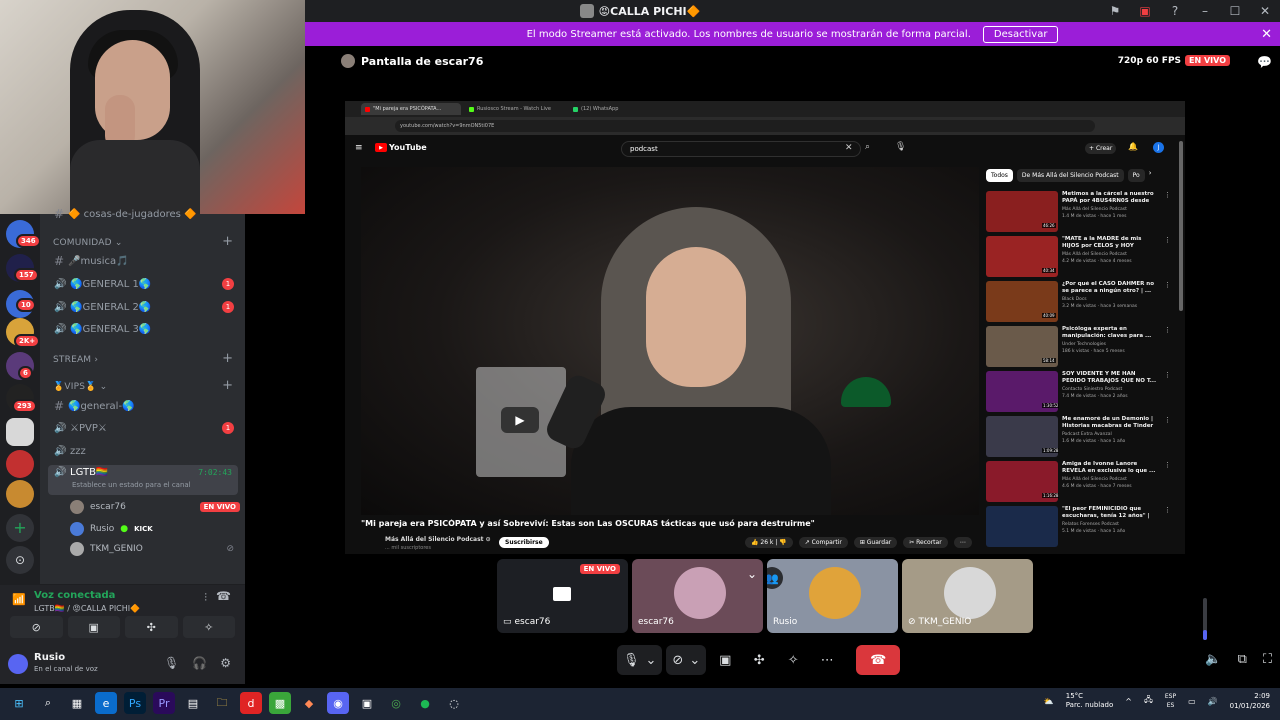  What do you see at coordinates (741, 149) in the screenshot?
I see `search-input: podcast` at bounding box center [741, 149].